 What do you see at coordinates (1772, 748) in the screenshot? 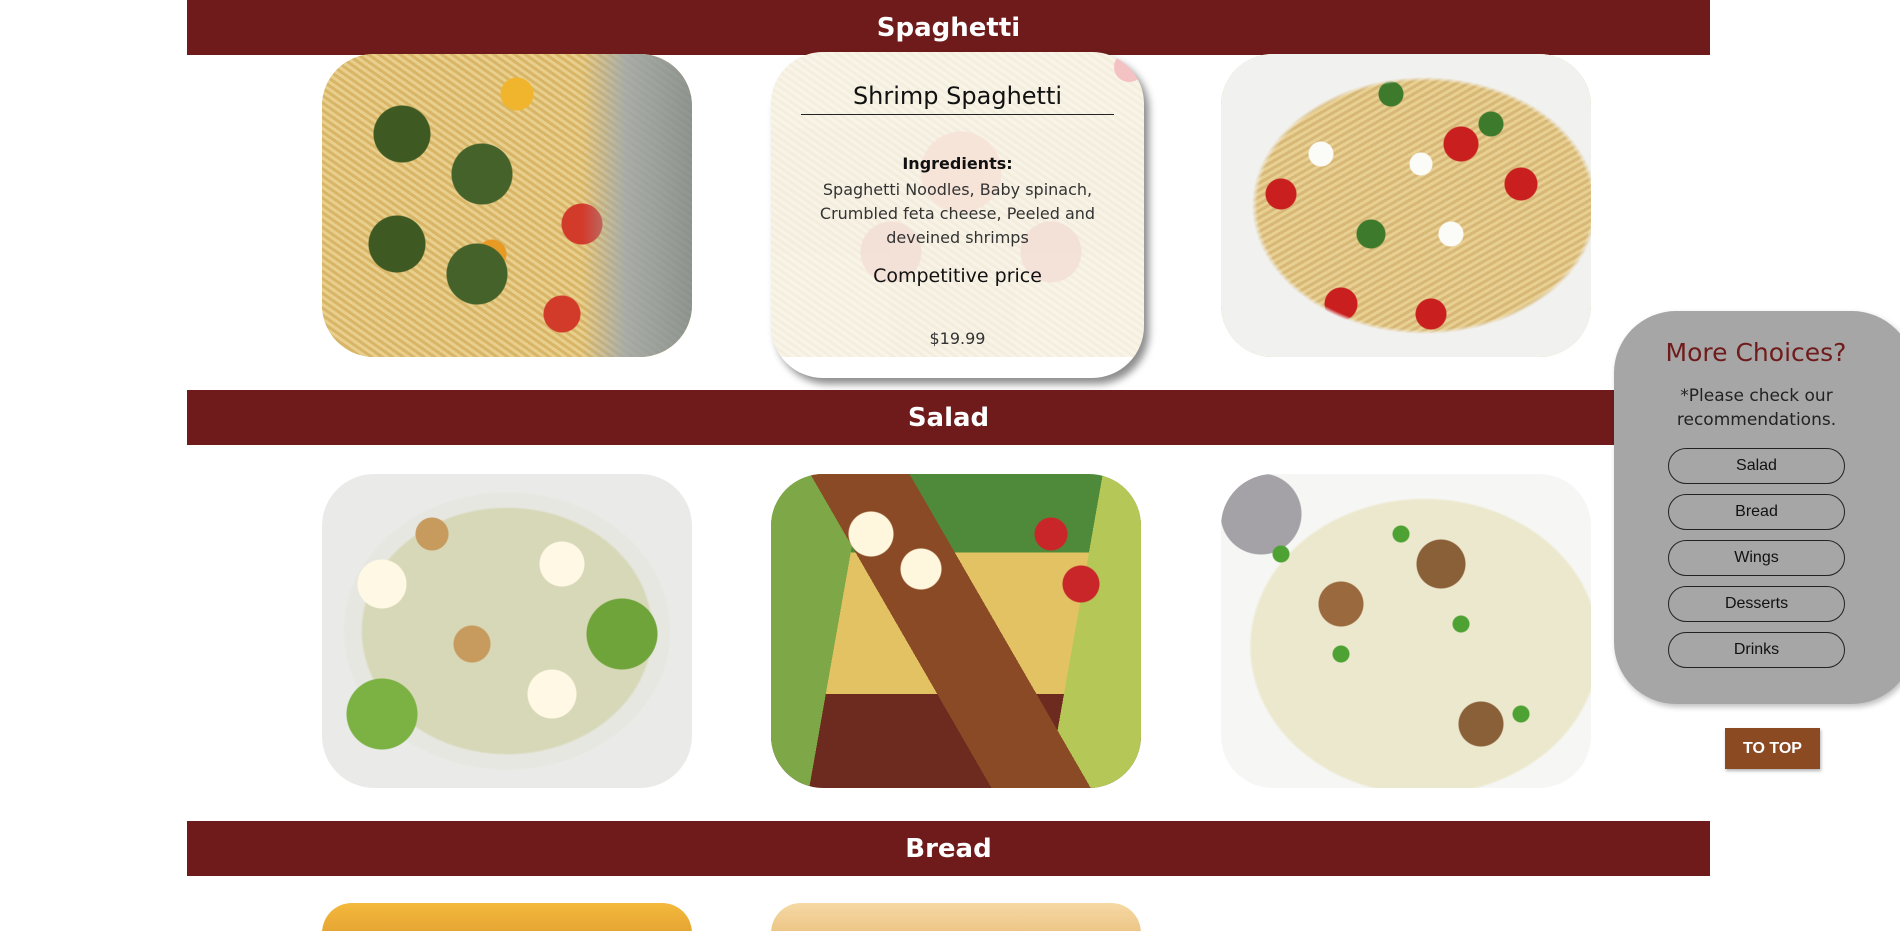
I see `to-top-button: TO TOP` at bounding box center [1772, 748].